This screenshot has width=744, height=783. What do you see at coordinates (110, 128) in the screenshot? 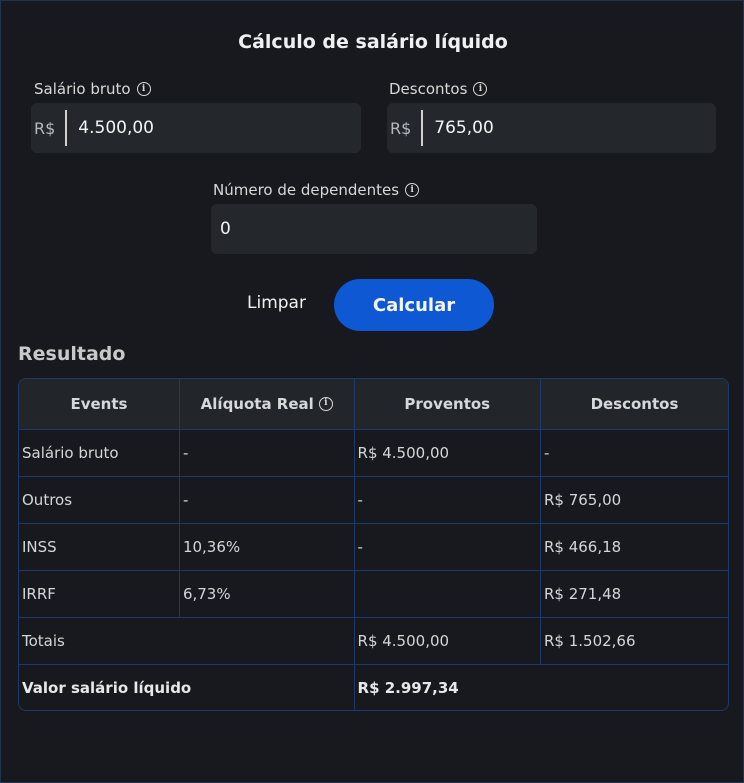
I see `salario-bruto-value: 4.500,00` at bounding box center [110, 128].